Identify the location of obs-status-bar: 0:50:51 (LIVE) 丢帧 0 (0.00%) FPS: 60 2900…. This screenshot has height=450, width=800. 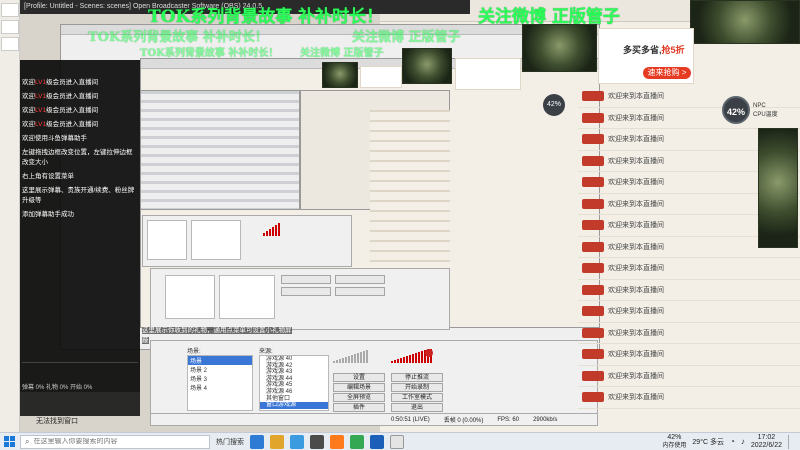
(374, 420).